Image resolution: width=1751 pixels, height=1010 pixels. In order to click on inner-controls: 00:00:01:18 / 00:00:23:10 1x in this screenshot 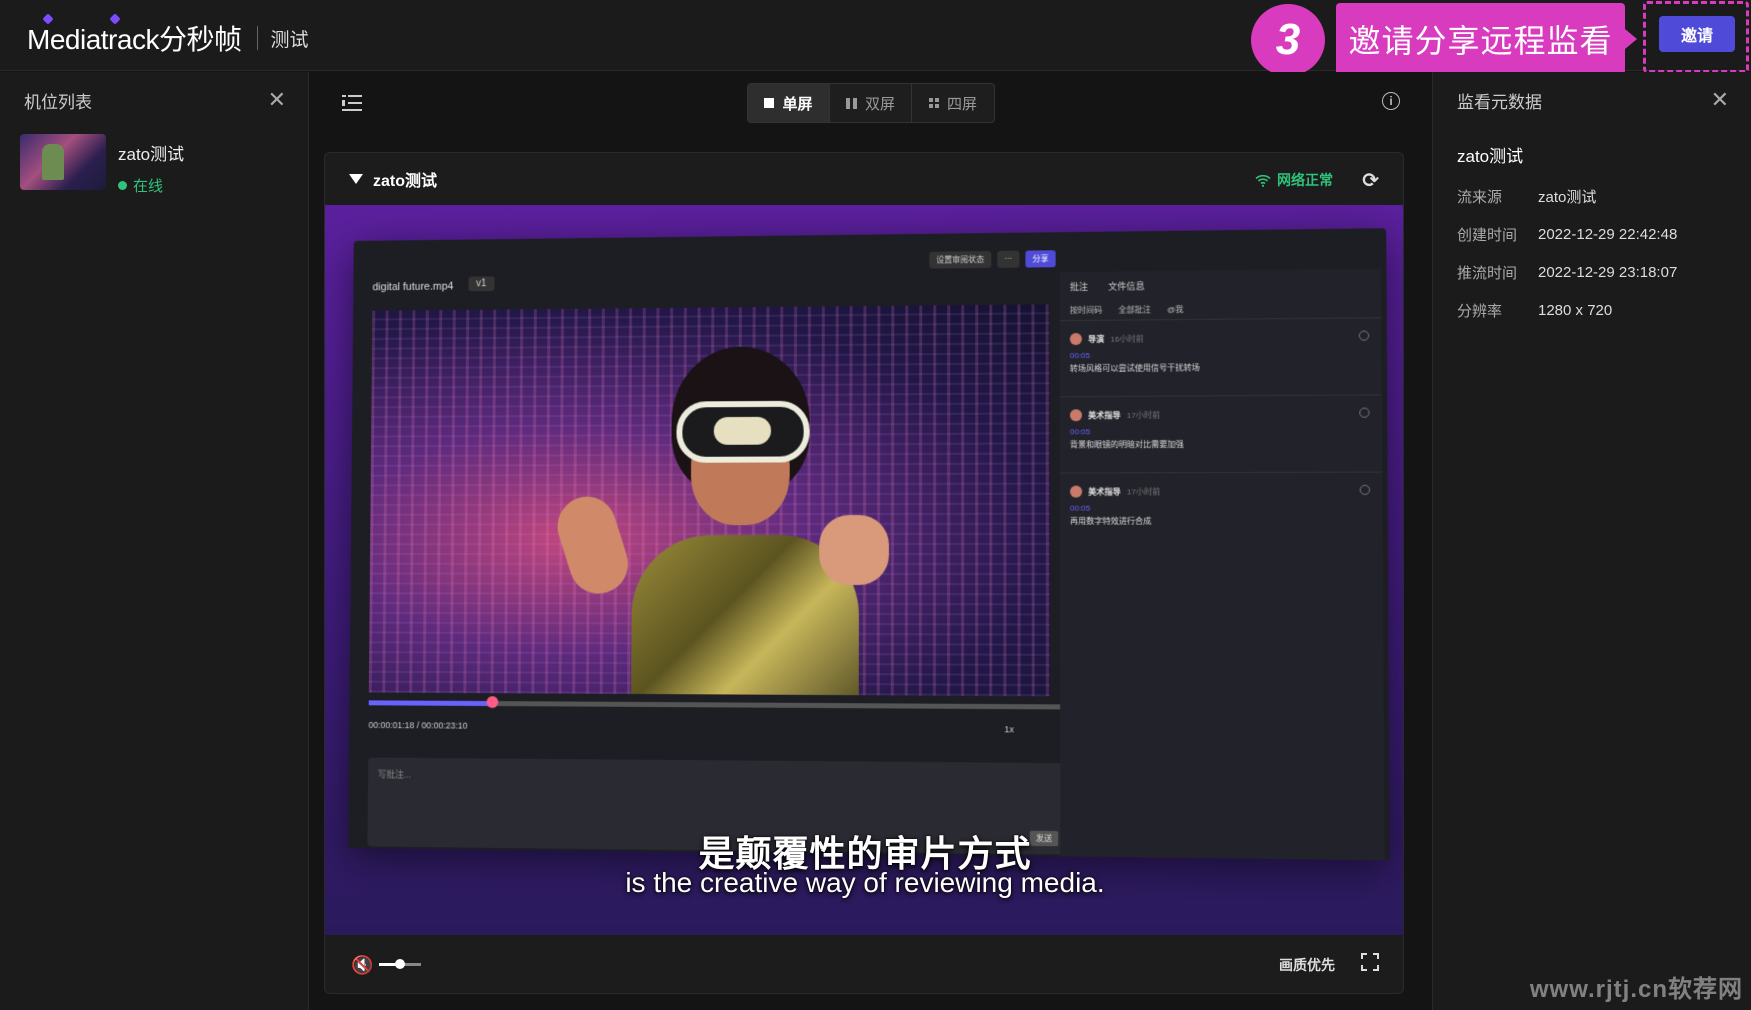, I will do `click(691, 727)`.